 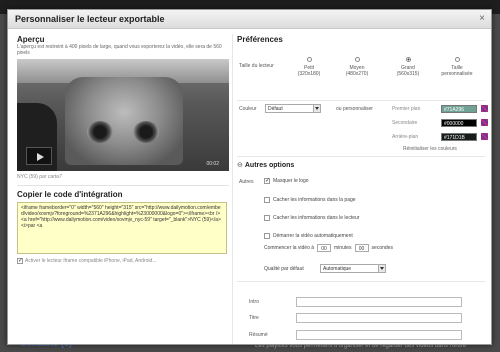 What do you see at coordinates (308, 236) in the screenshot?
I see `autostart-option: Démarrer la vidéo automatiquement` at bounding box center [308, 236].